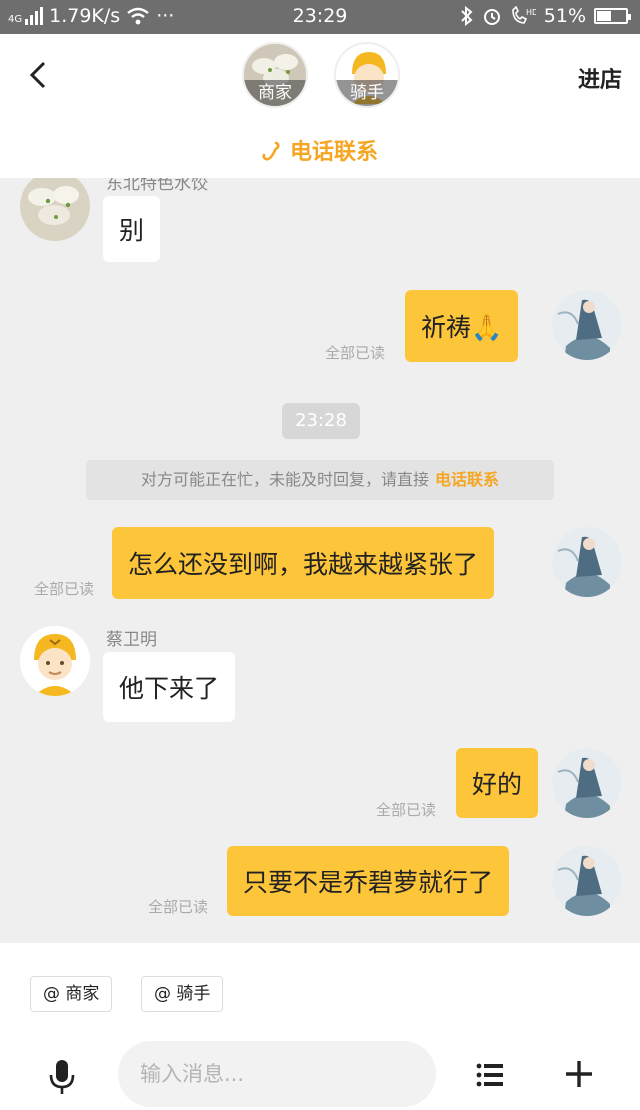  What do you see at coordinates (157, 186) in the screenshot?
I see `sender-name: 东北特色水饺` at bounding box center [157, 186].